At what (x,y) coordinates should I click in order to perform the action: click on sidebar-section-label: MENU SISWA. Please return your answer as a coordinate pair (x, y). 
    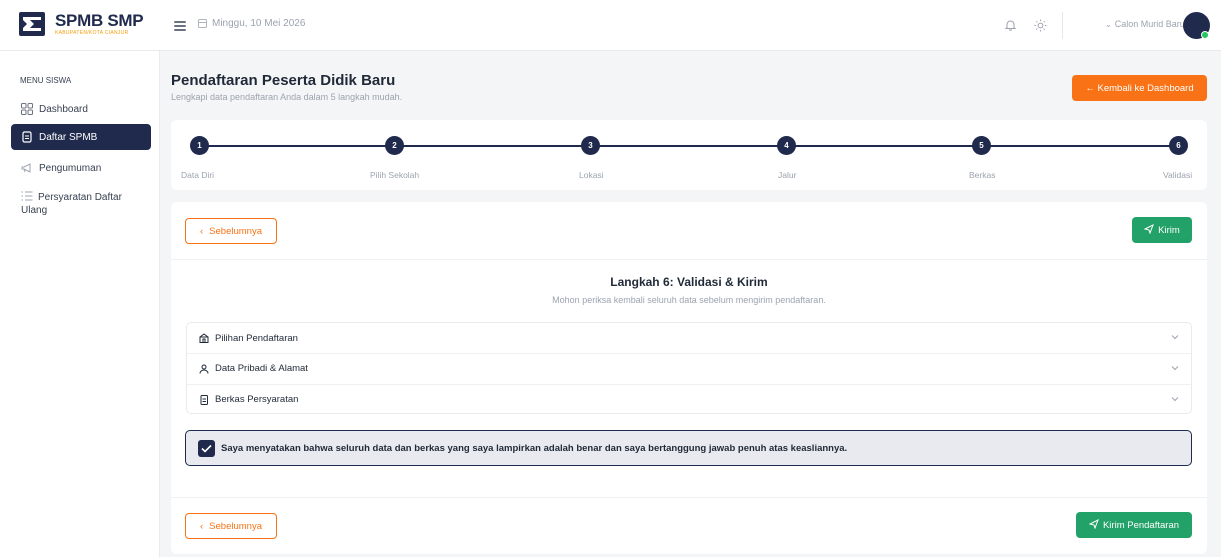
    Looking at the image, I should click on (46, 80).